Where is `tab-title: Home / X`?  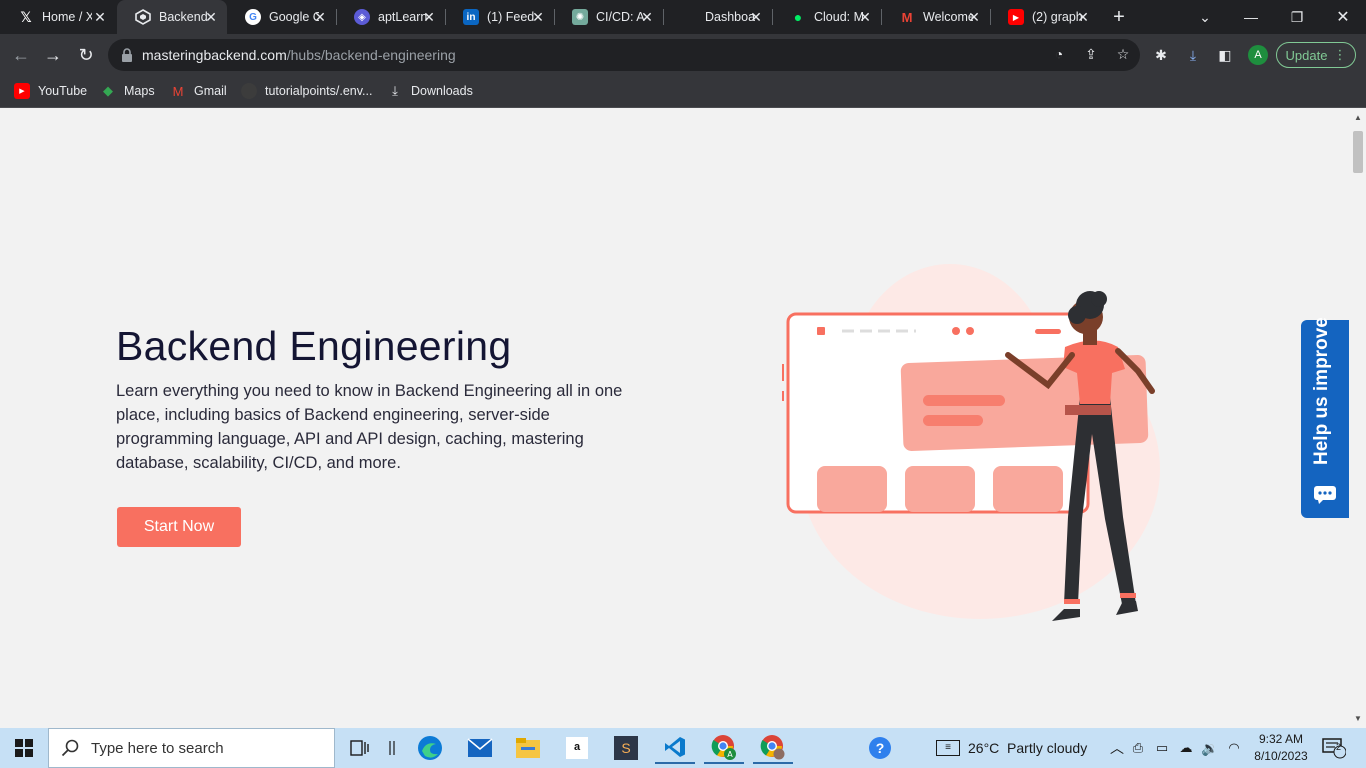
tab-title: Home / X is located at coordinates (67, 17).